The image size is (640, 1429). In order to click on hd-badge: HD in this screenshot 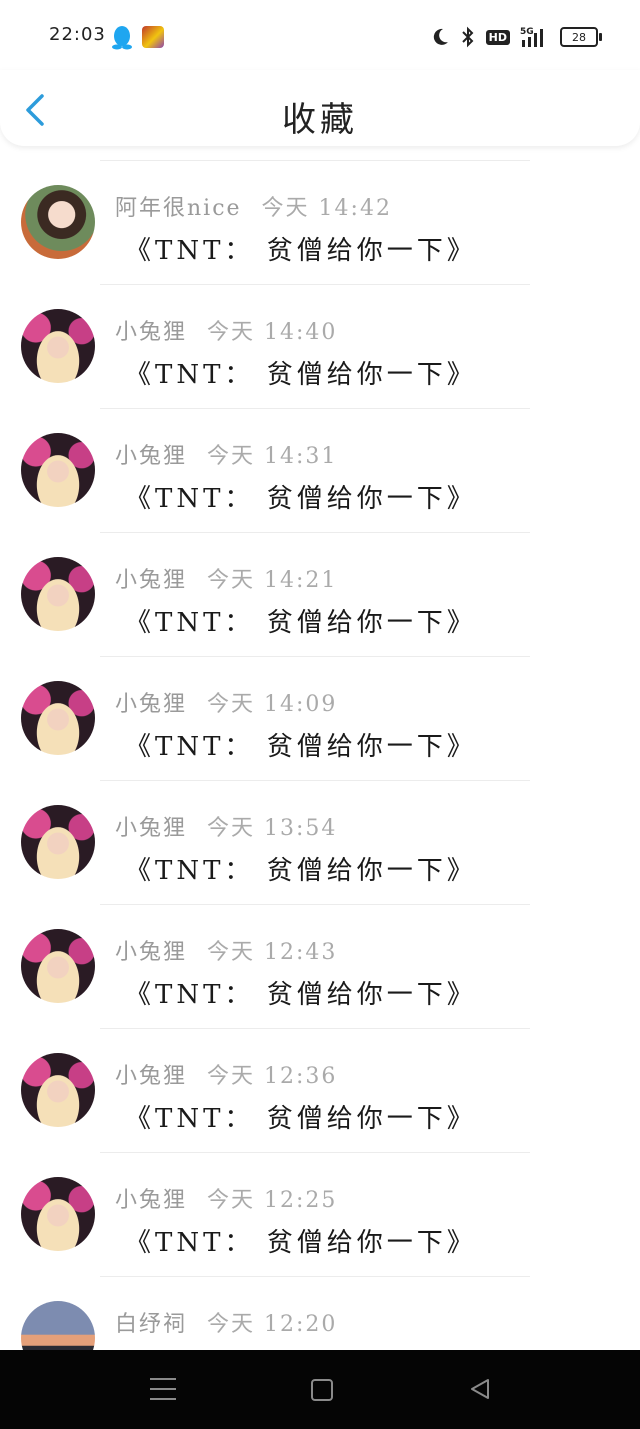, I will do `click(497, 37)`.